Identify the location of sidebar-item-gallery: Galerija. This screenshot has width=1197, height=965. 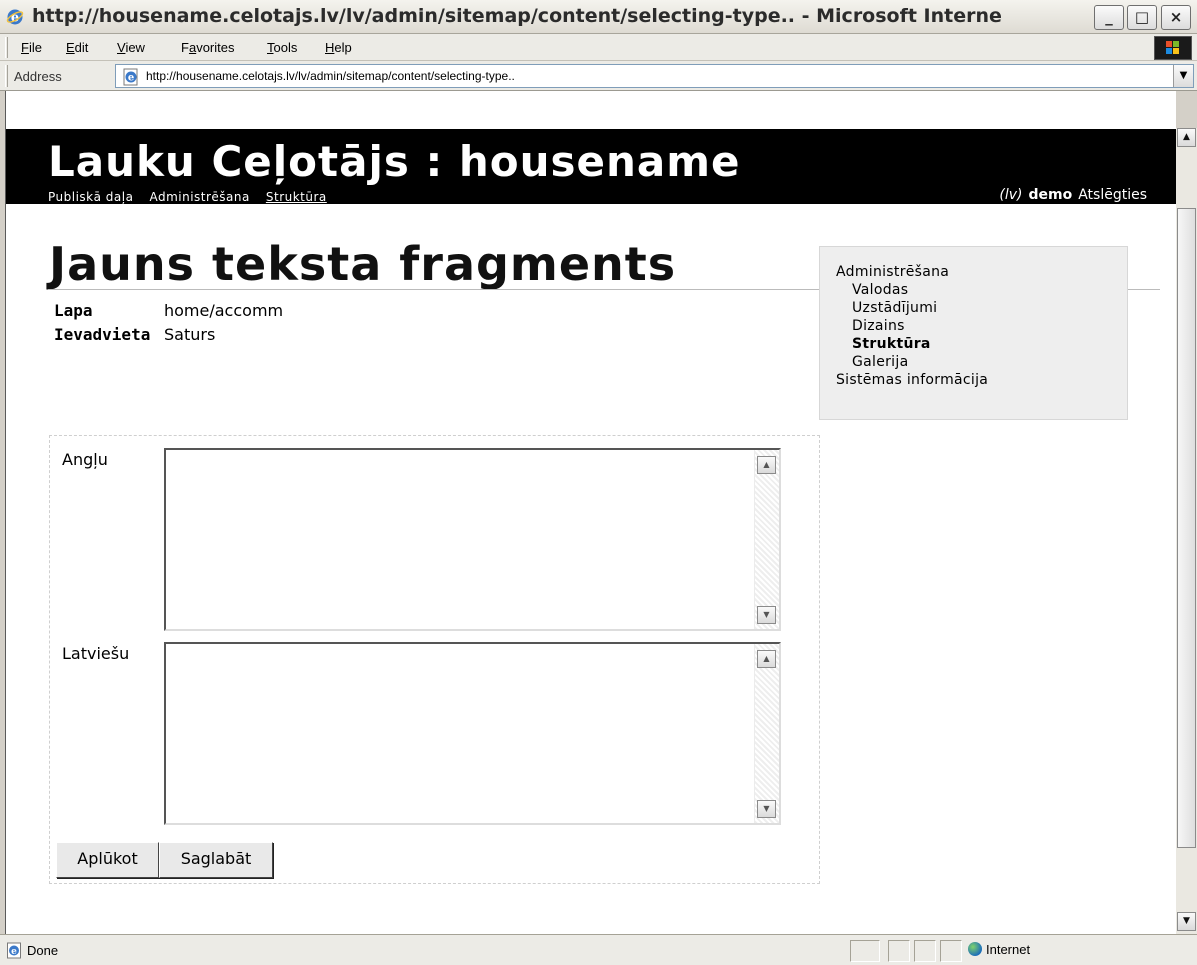
(981, 362).